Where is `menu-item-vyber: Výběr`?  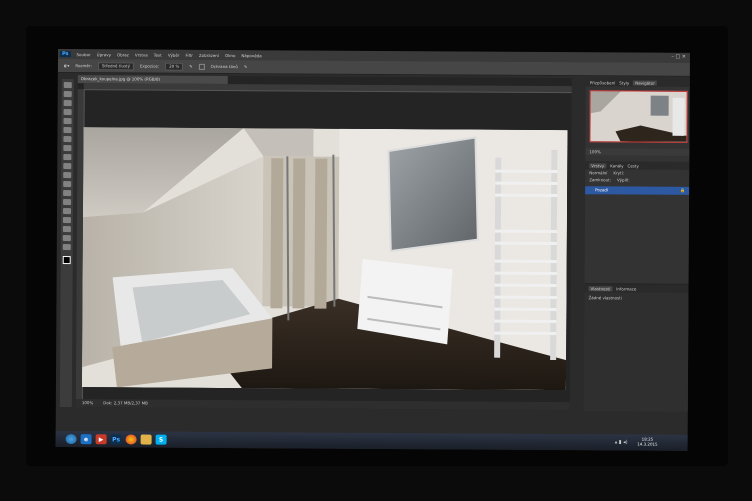
menu-item-vyber: Výběr is located at coordinates (174, 54).